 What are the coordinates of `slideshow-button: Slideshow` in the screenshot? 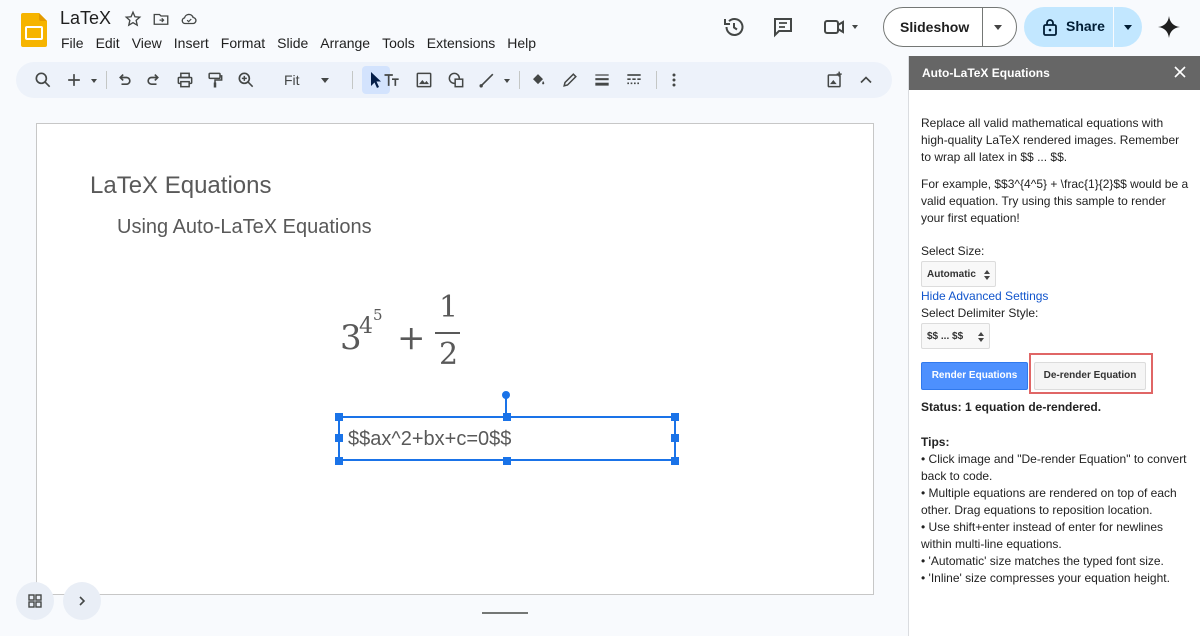 It's located at (950, 27).